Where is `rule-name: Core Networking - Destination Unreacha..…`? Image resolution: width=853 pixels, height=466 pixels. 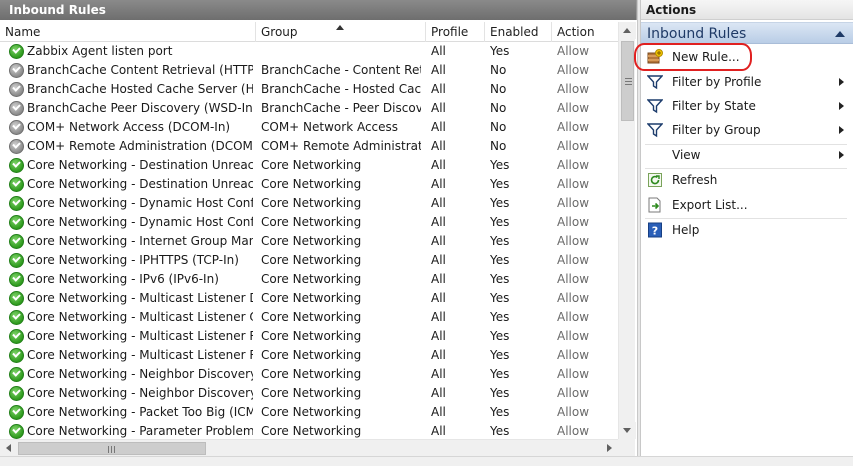 rule-name: Core Networking - Destination Unreacha..… is located at coordinates (140, 184).